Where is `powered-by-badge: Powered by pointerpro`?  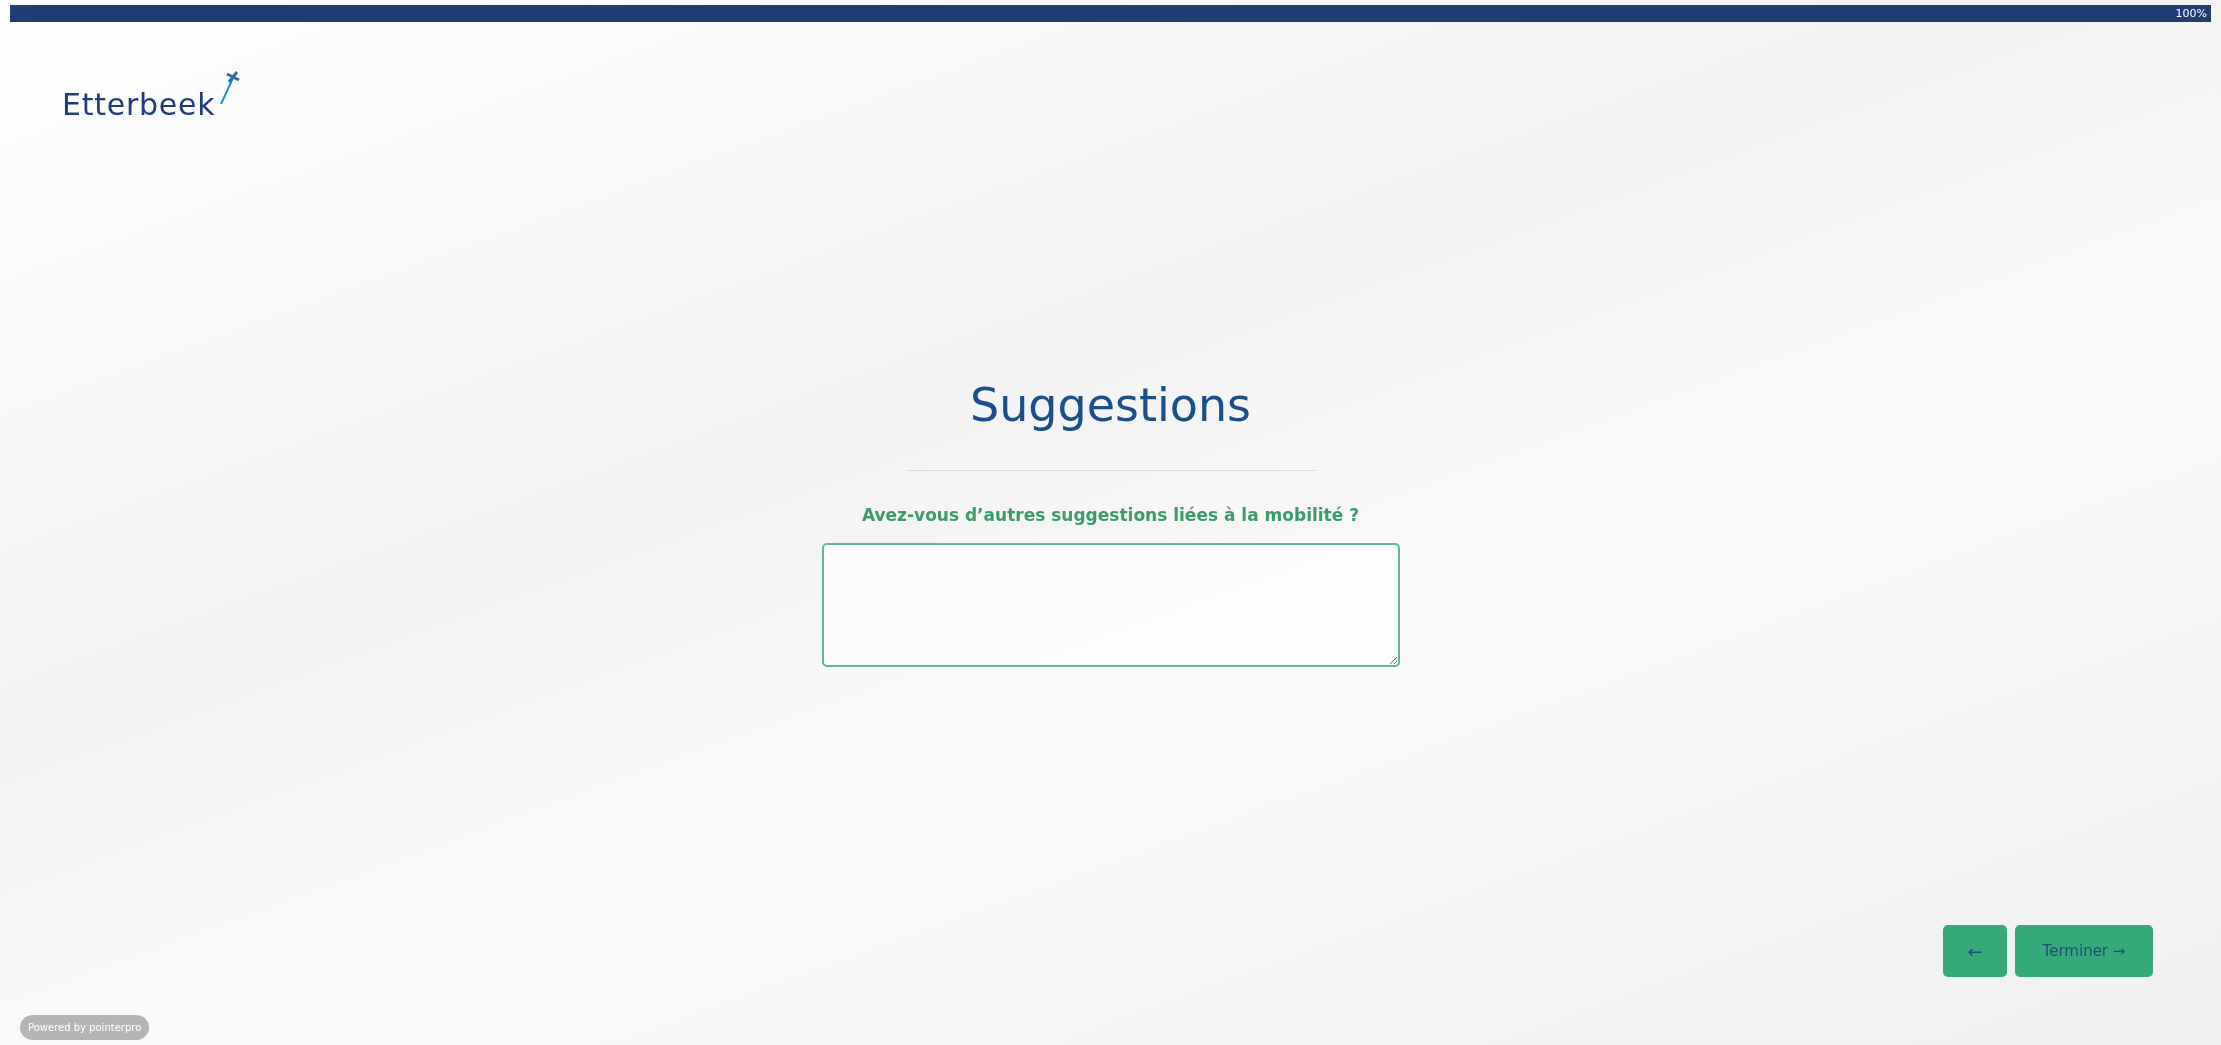 powered-by-badge: Powered by pointerpro is located at coordinates (85, 1027).